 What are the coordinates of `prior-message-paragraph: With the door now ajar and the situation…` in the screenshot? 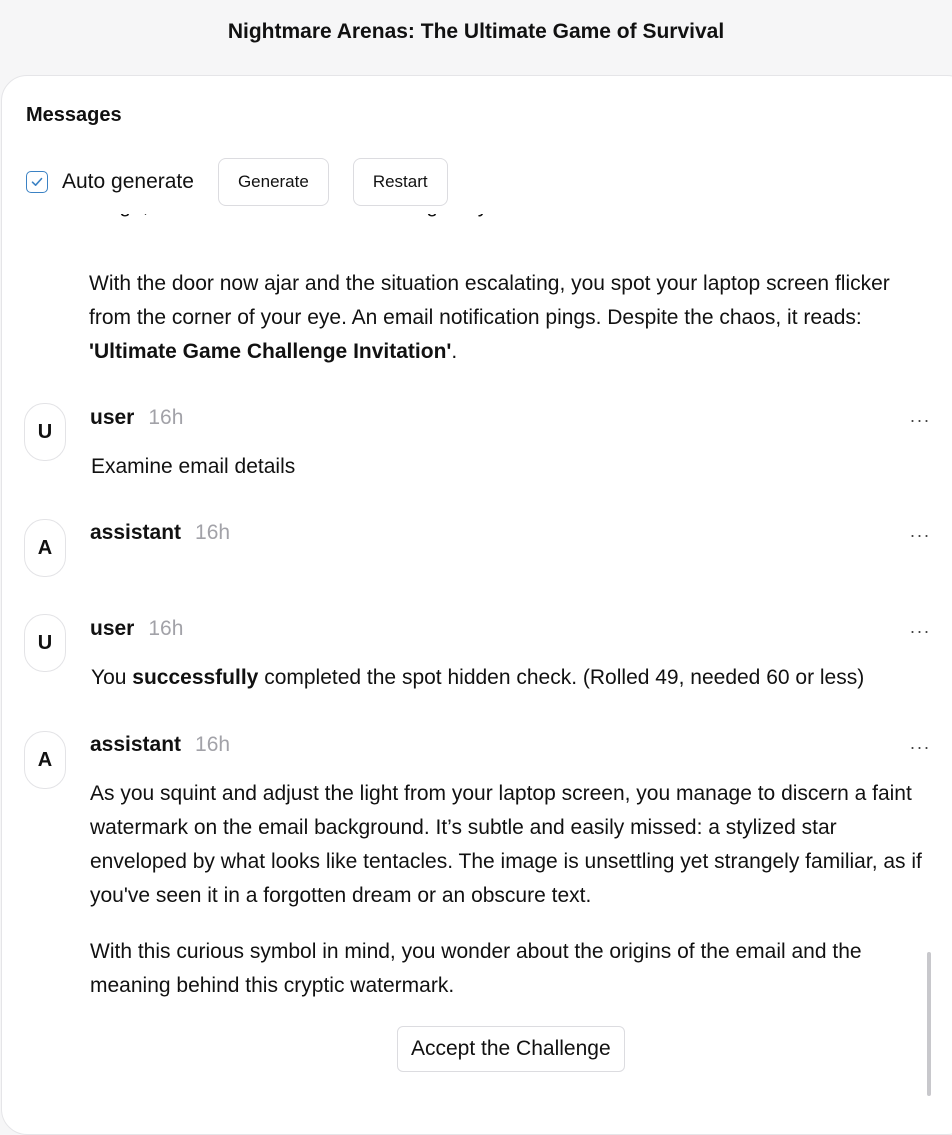 It's located at (513, 318).